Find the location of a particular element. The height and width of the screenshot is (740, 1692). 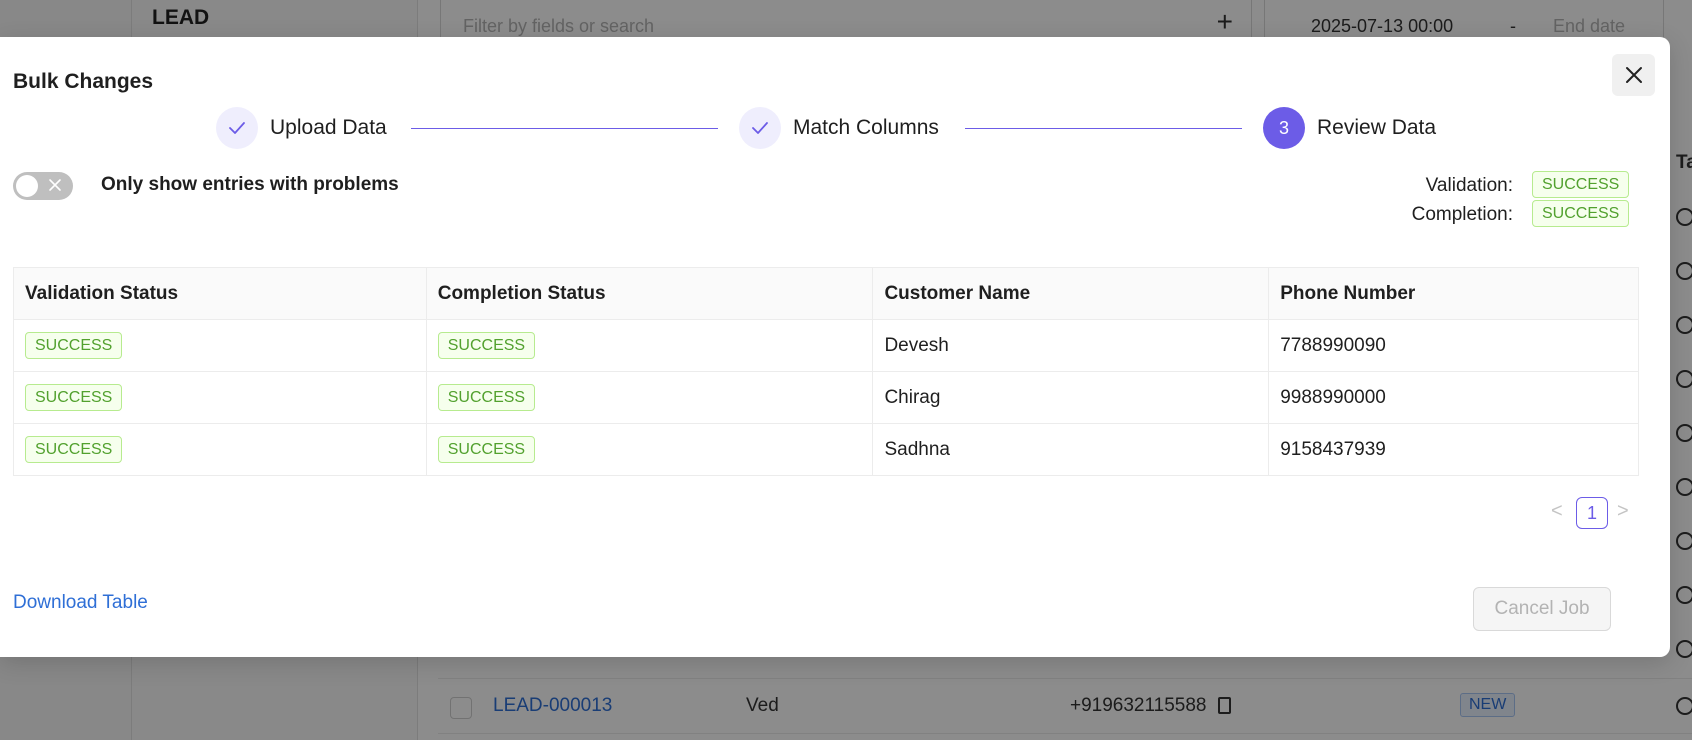

completion-label: Completion: is located at coordinates (1462, 214).